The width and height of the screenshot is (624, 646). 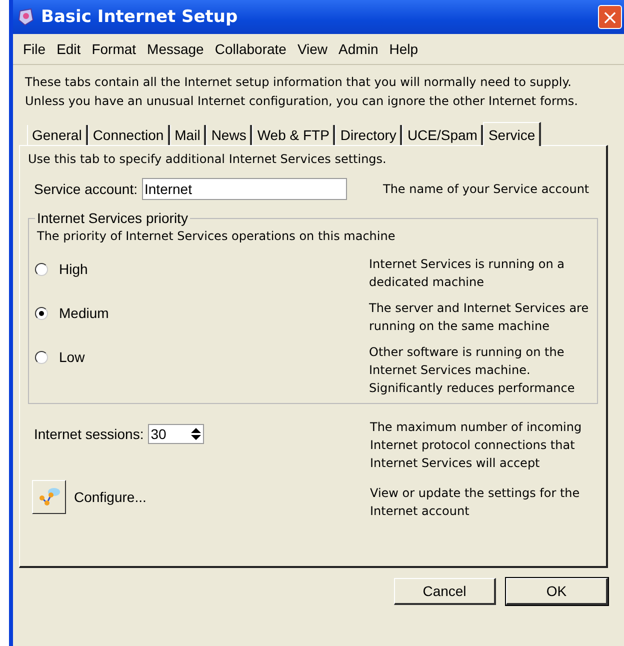 What do you see at coordinates (112, 218) in the screenshot?
I see `group-title: Internet Services priority` at bounding box center [112, 218].